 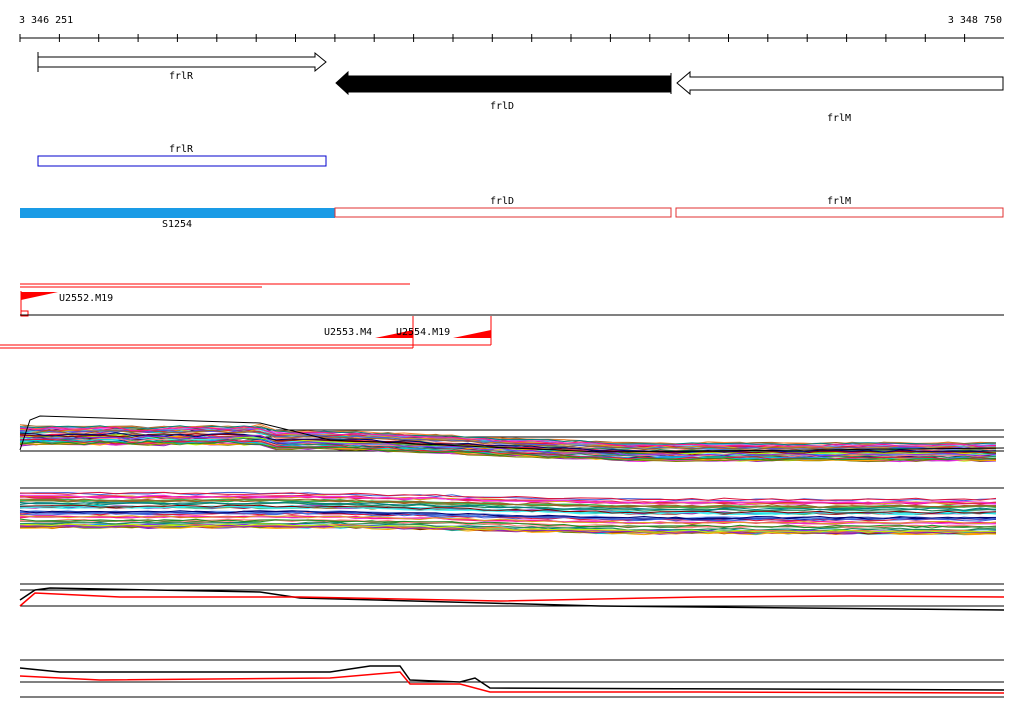 I want to click on feature-track: U2552.M19 U2553.M4 U2554.M19, so click(x=502, y=316).